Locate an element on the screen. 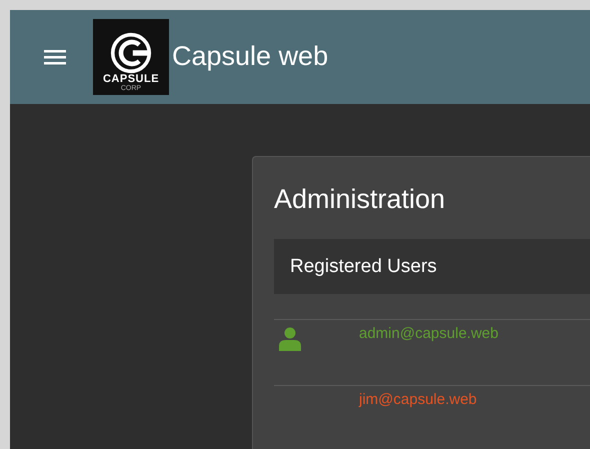  app-title: Capsule web is located at coordinates (250, 56).